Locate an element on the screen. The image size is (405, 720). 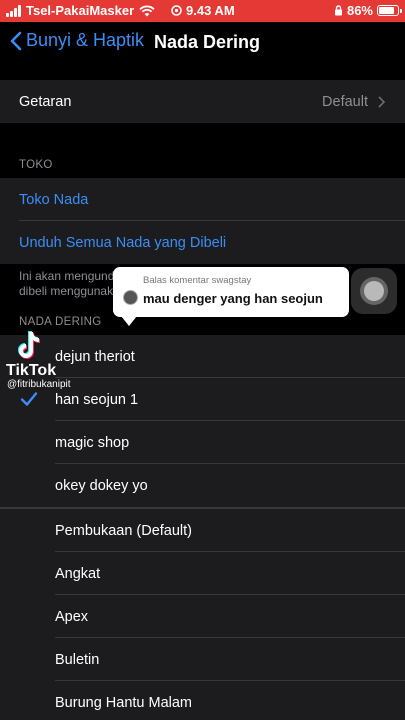
navigation-bar: Bunyi & Haptik Nada Dering is located at coordinates (202, 43).